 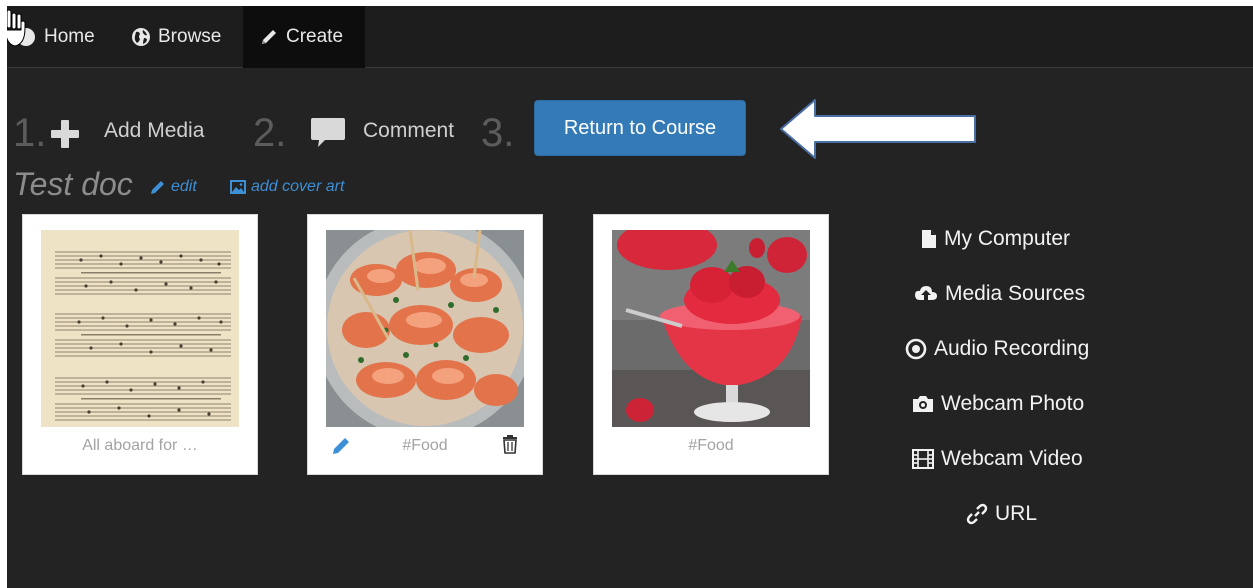 I want to click on edit-title-link: edit, so click(x=173, y=187).